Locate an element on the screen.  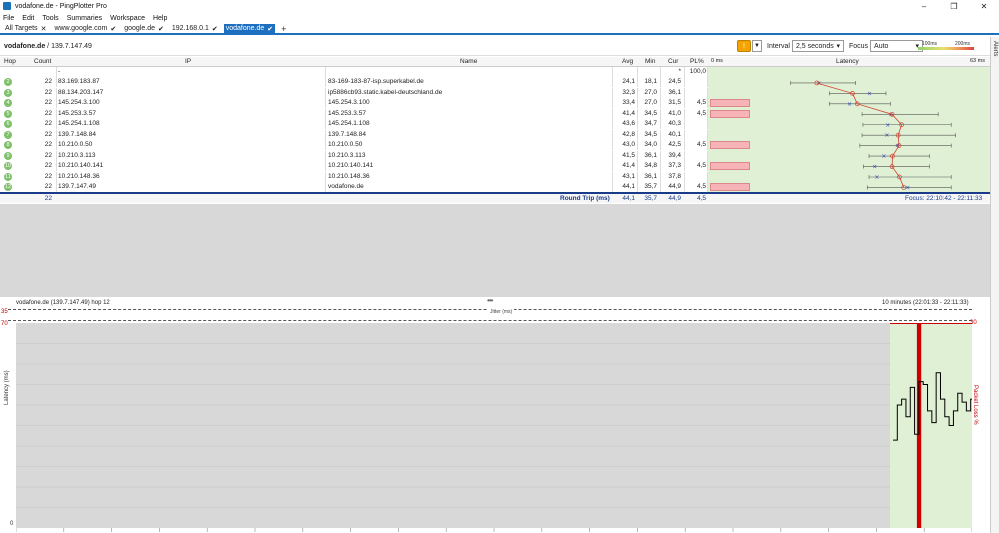
chevron-down-icon: ▼ is located at coordinates (757, 46).